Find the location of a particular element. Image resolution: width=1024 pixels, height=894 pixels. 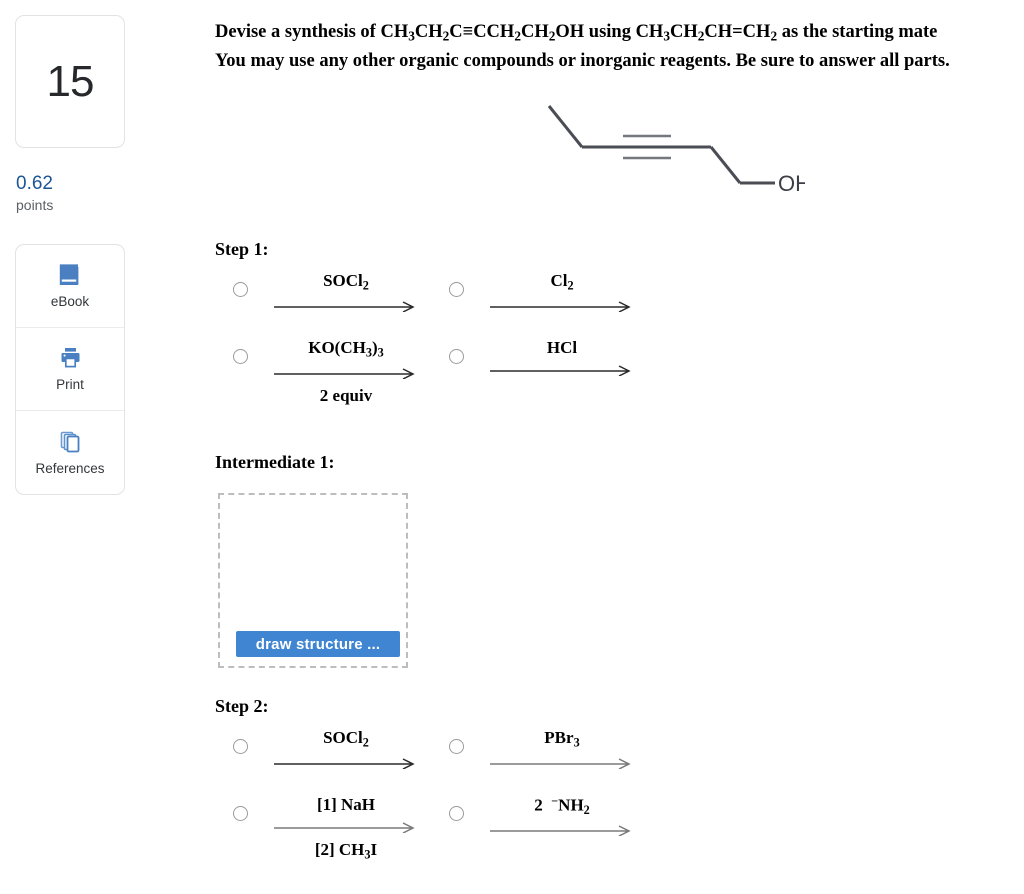

tool-ebook-label: eBook is located at coordinates (70, 302).